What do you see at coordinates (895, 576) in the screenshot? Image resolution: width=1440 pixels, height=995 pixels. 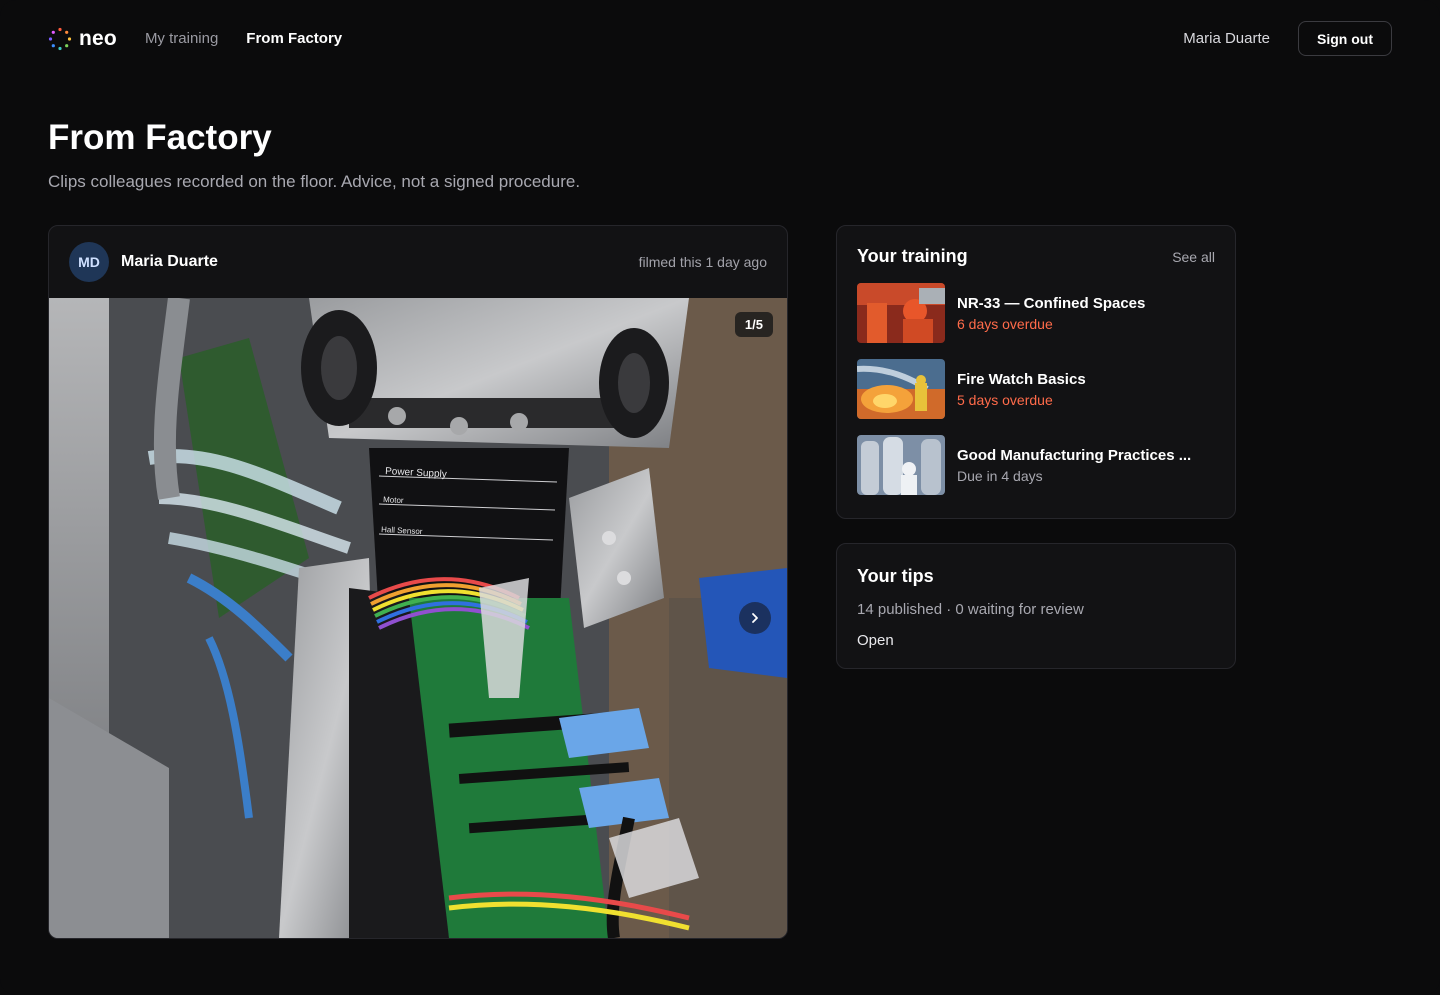 I see `tips-card-title: Your tips` at bounding box center [895, 576].